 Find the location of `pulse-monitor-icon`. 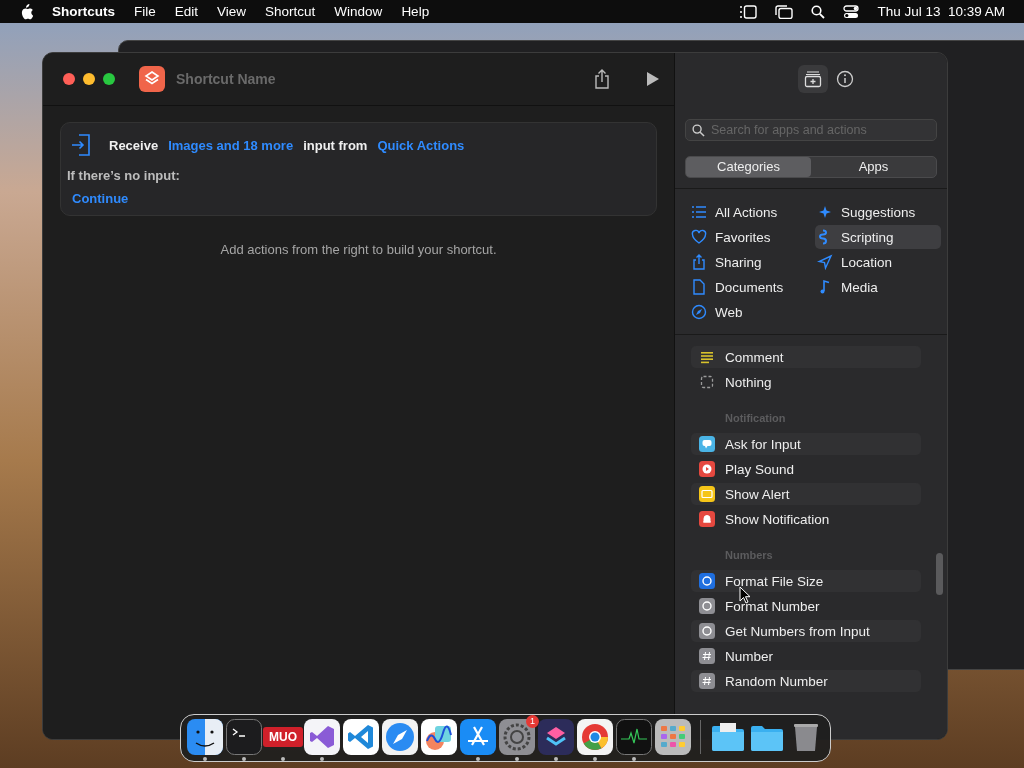

pulse-monitor-icon is located at coordinates (634, 737).